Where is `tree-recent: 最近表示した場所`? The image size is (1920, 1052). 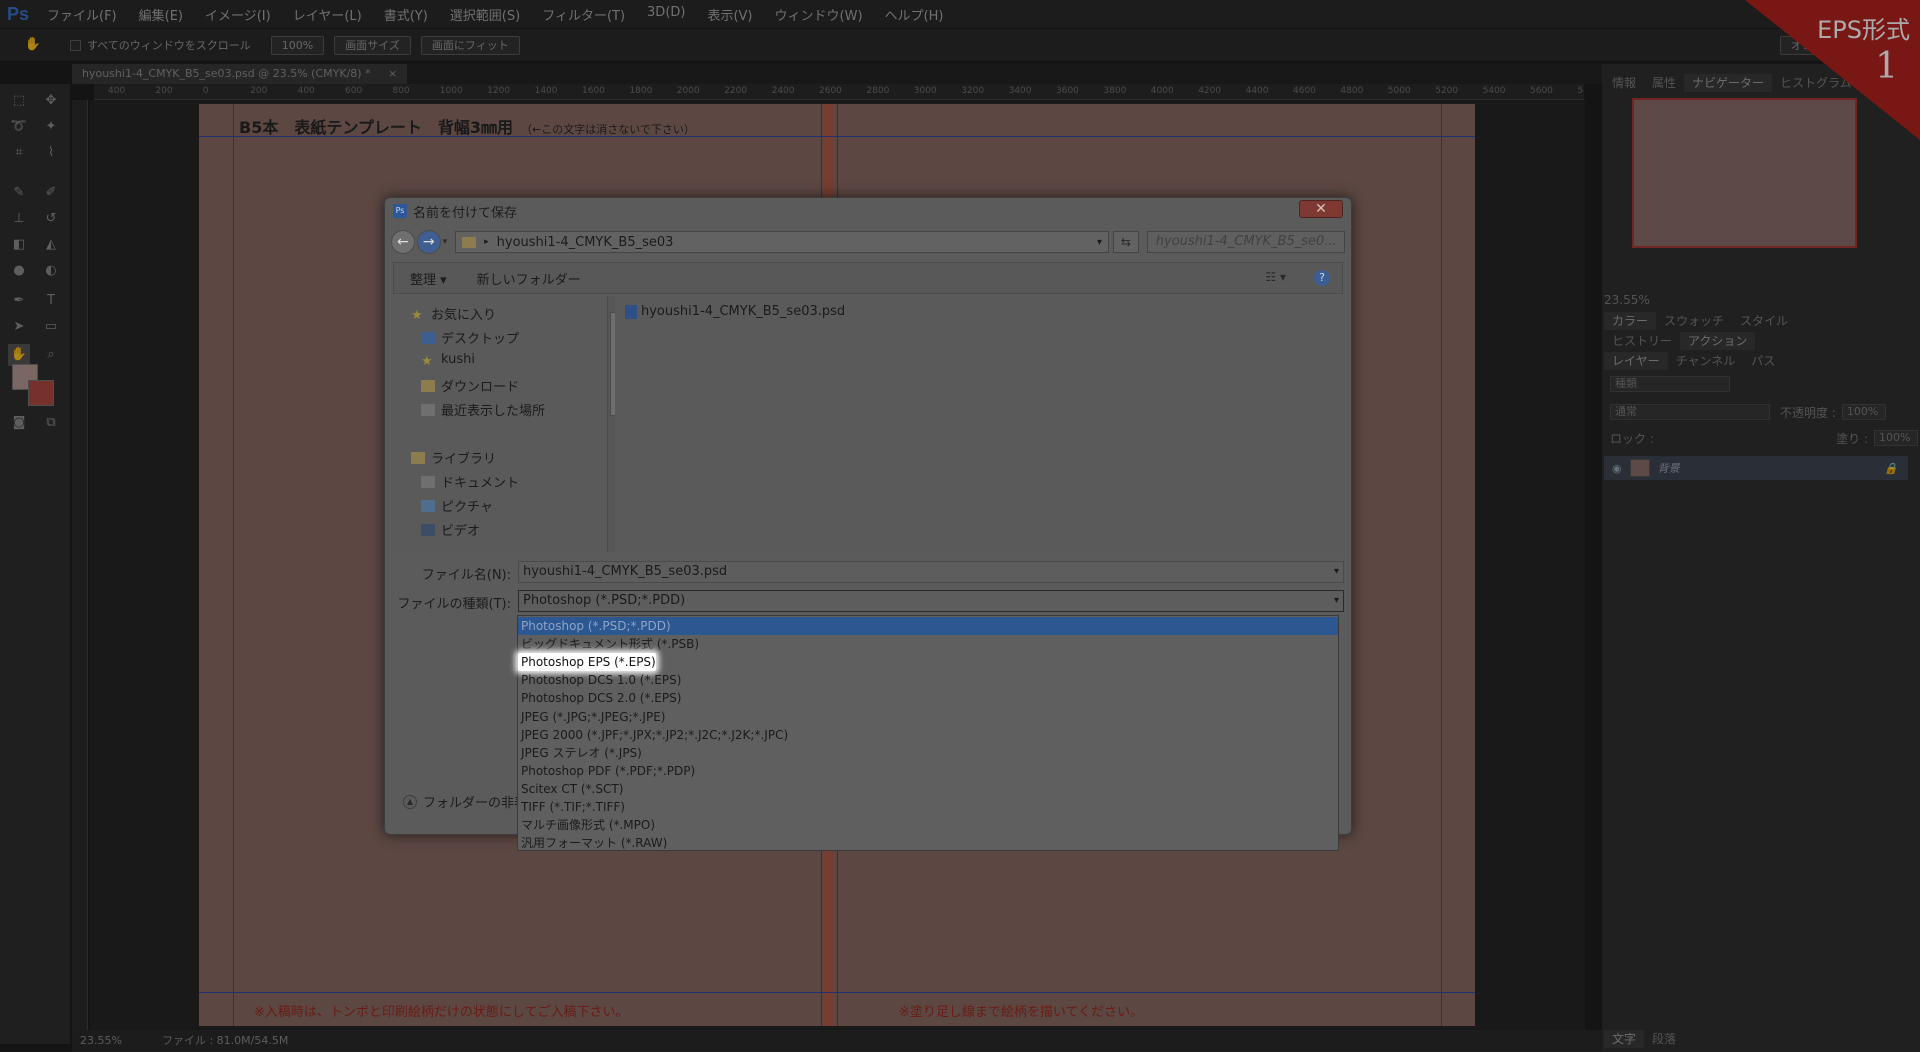 tree-recent: 最近表示した場所 is located at coordinates (483, 409).